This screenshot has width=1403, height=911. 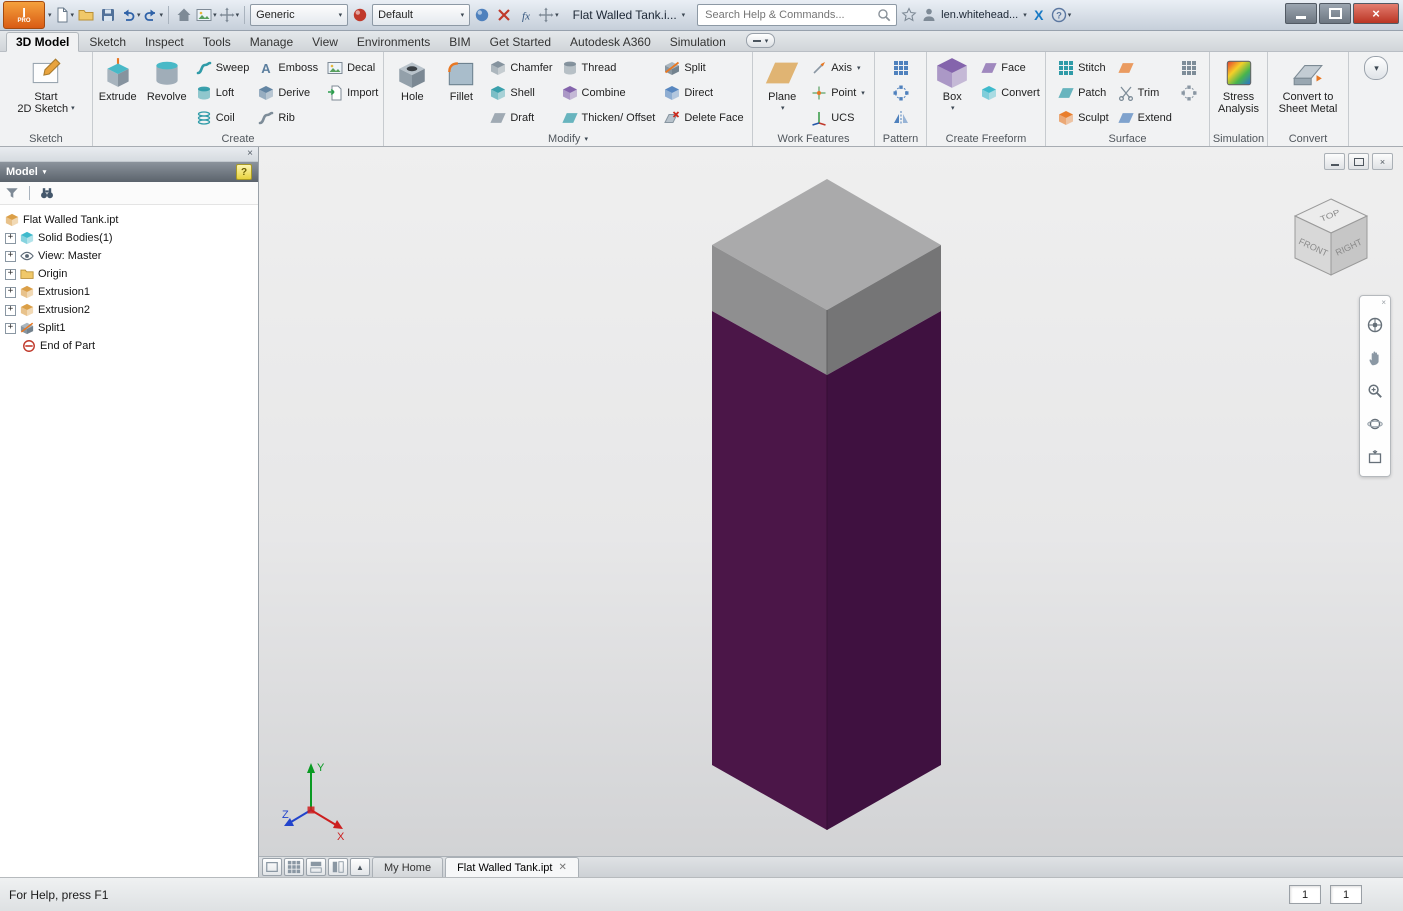 I want to click on material-combo: Generic ▾, so click(x=299, y=15).